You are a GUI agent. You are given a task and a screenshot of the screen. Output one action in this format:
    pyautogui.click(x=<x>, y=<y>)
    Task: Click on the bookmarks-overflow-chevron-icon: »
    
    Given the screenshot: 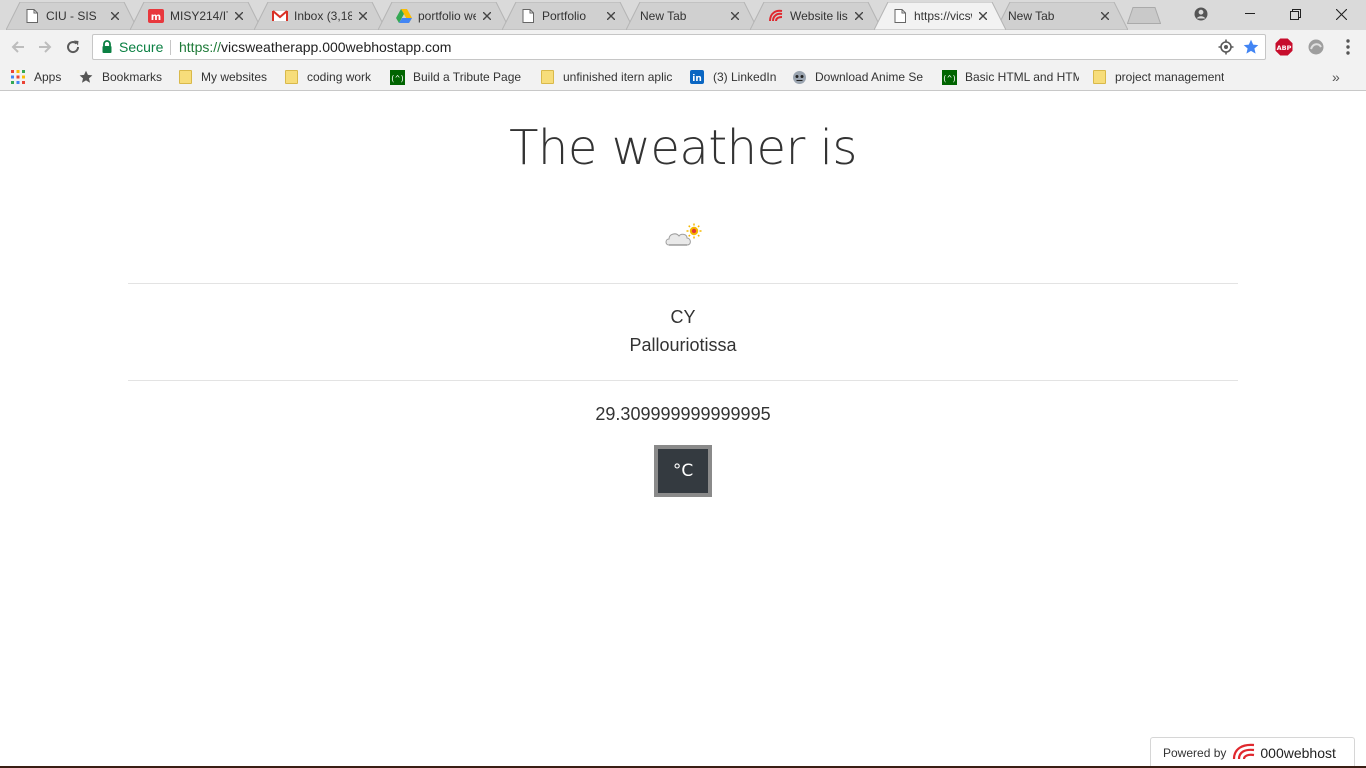 What is the action you would take?
    pyautogui.click(x=1339, y=77)
    